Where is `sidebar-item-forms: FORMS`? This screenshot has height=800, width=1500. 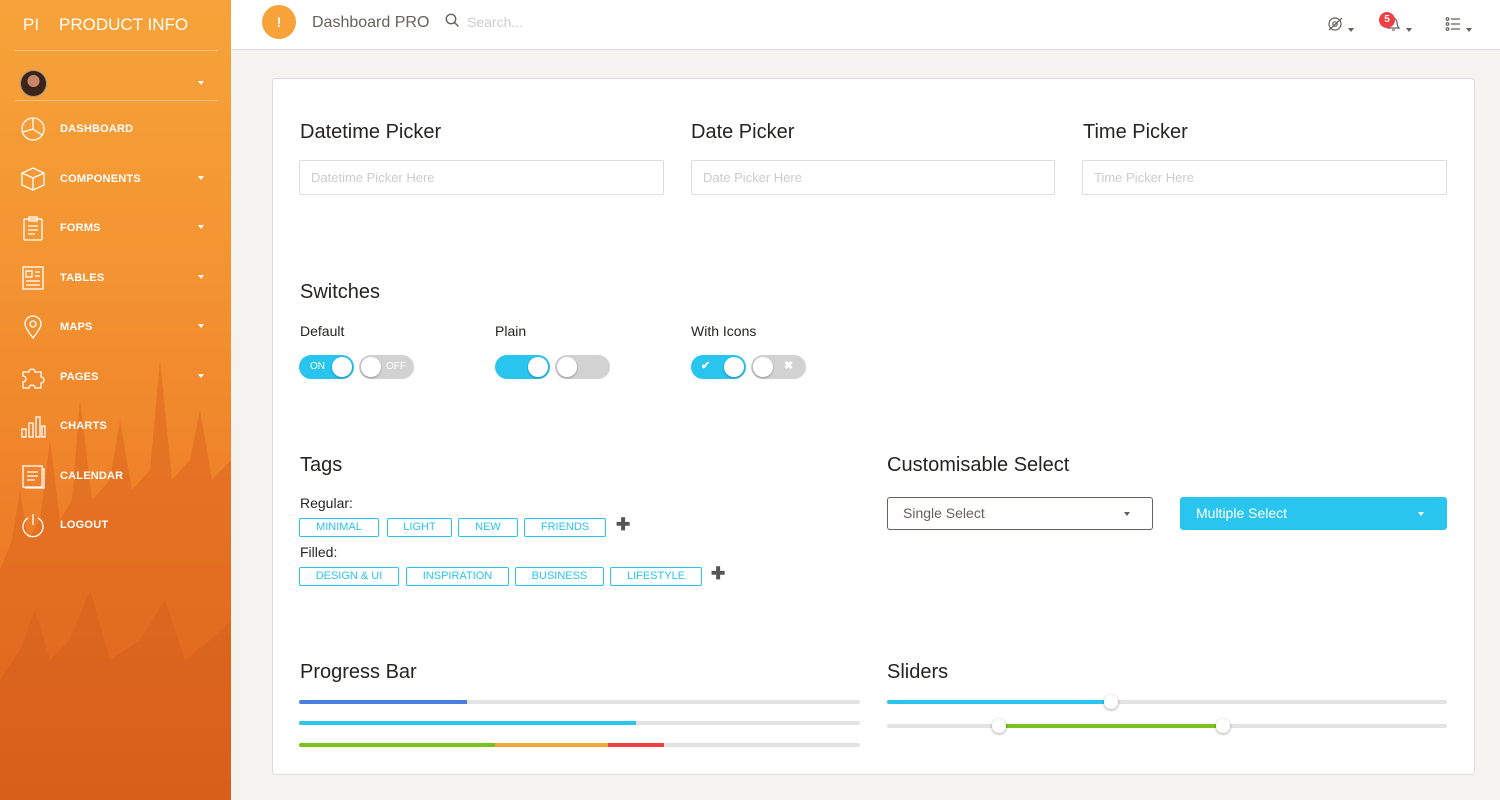 sidebar-item-forms: FORMS is located at coordinates (115, 228).